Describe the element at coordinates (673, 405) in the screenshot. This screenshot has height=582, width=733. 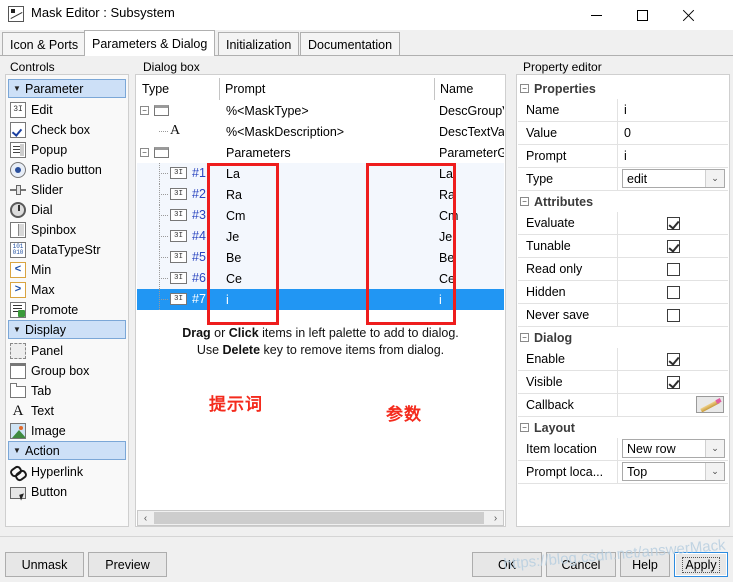
I see `property-value-callback` at that location.